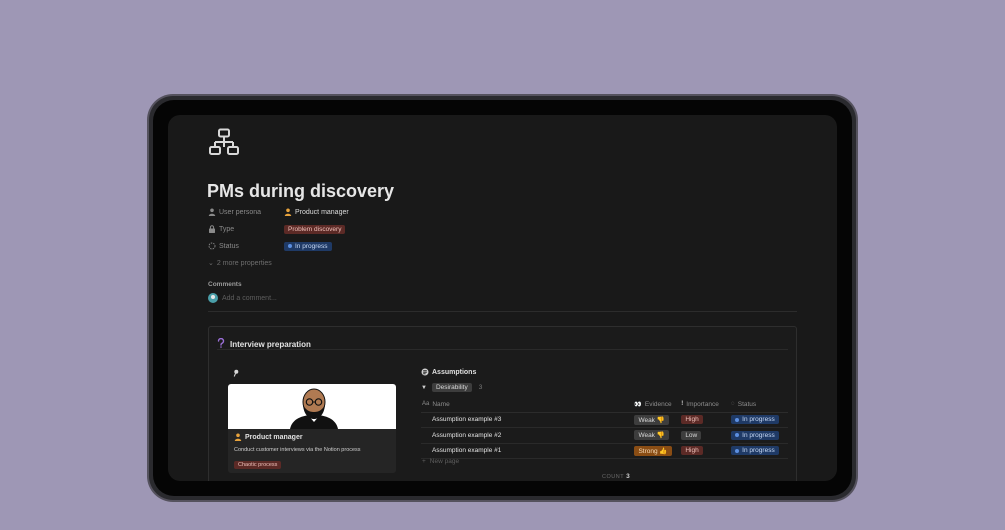 The width and height of the screenshot is (1005, 530). What do you see at coordinates (229, 246) in the screenshot?
I see `property-label: Status` at bounding box center [229, 246].